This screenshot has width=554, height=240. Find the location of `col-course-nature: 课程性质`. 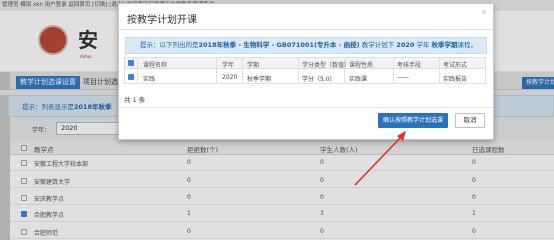

col-course-nature: 课程性质 is located at coordinates (361, 65).